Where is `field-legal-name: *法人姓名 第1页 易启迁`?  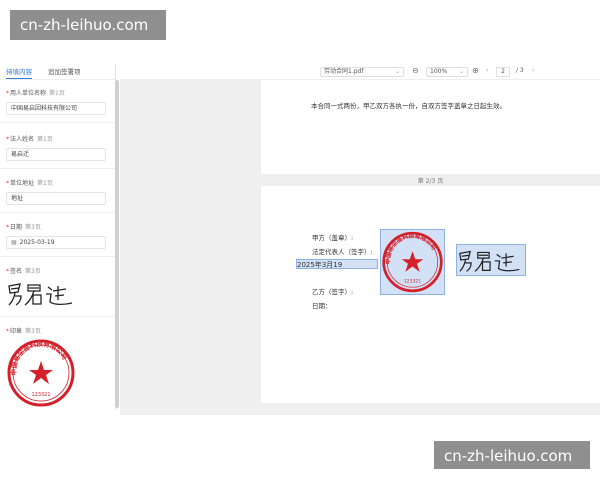 field-legal-name: *法人姓名 第1页 易启迁 is located at coordinates (58, 147).